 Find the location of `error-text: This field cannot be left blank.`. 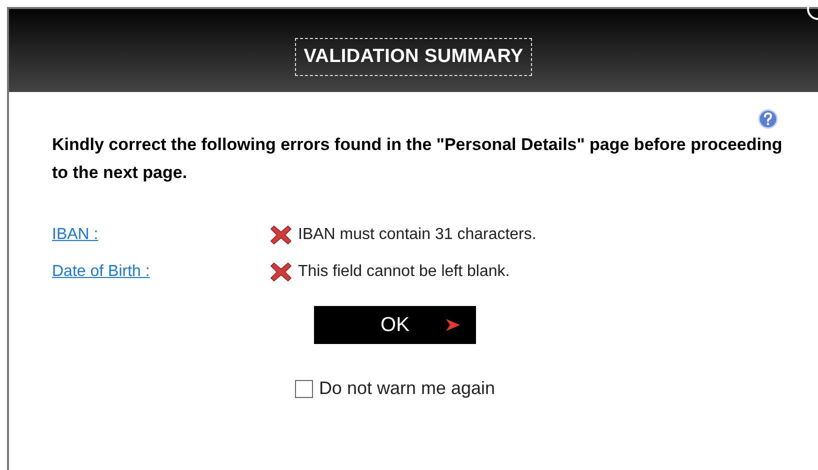

error-text: This field cannot be left blank. is located at coordinates (404, 272).